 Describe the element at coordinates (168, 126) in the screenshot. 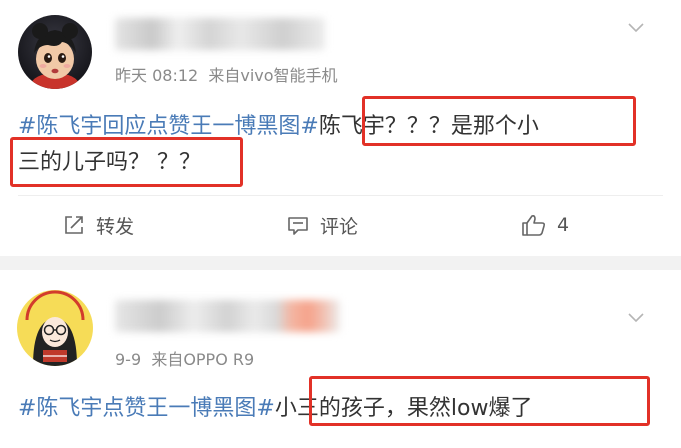

I see `topic-link: #陈飞宇回应点赞王一博黑图#` at that location.